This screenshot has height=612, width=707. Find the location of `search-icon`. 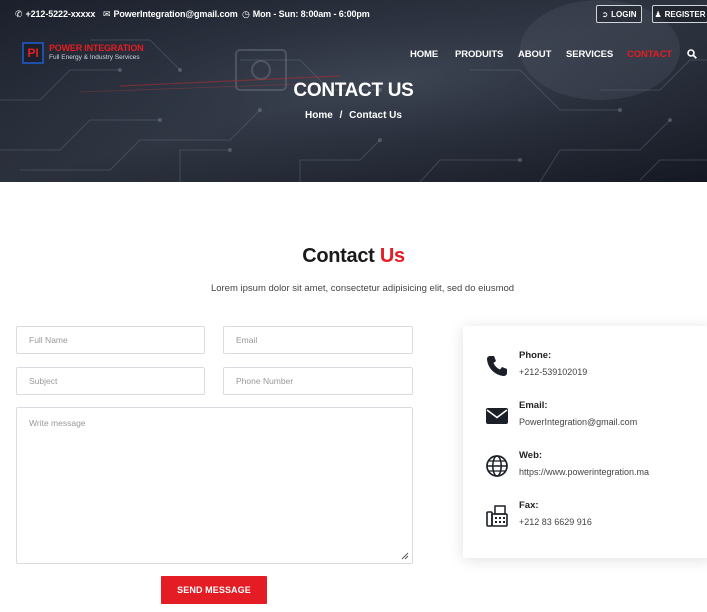

search-icon is located at coordinates (692, 54).